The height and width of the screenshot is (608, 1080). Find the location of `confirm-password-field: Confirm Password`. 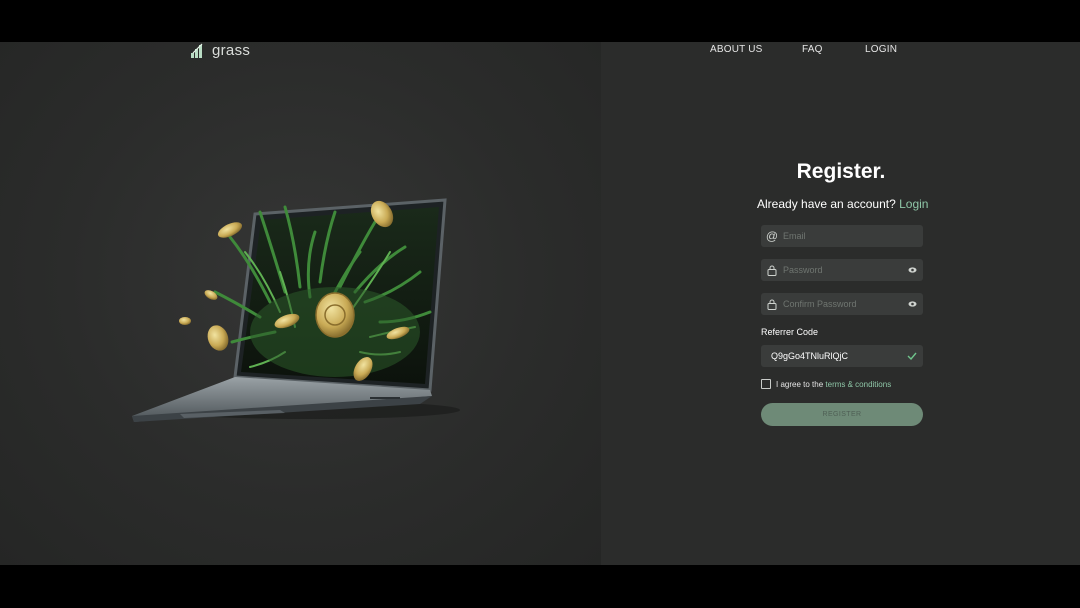

confirm-password-field: Confirm Password is located at coordinates (842, 304).